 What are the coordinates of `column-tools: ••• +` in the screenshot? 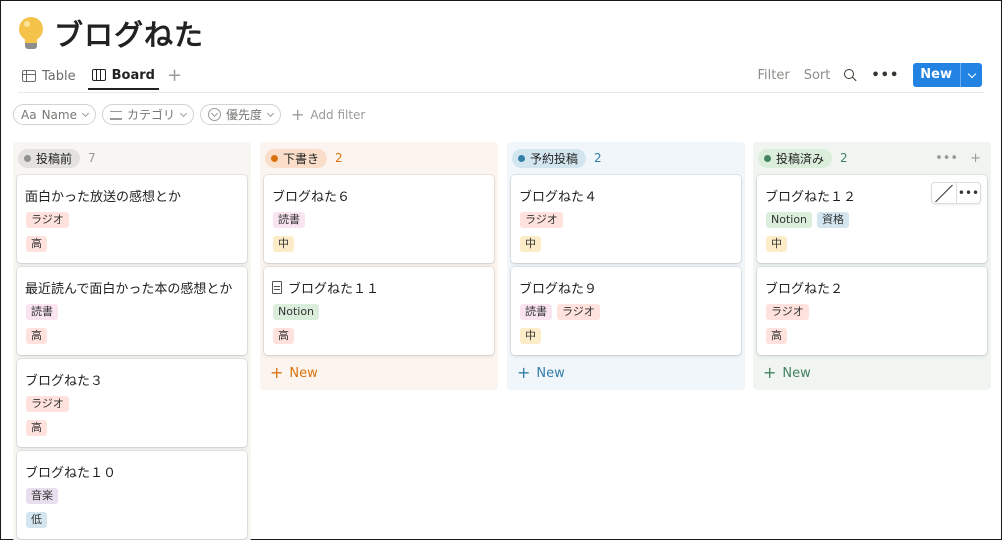 It's located at (958, 158).